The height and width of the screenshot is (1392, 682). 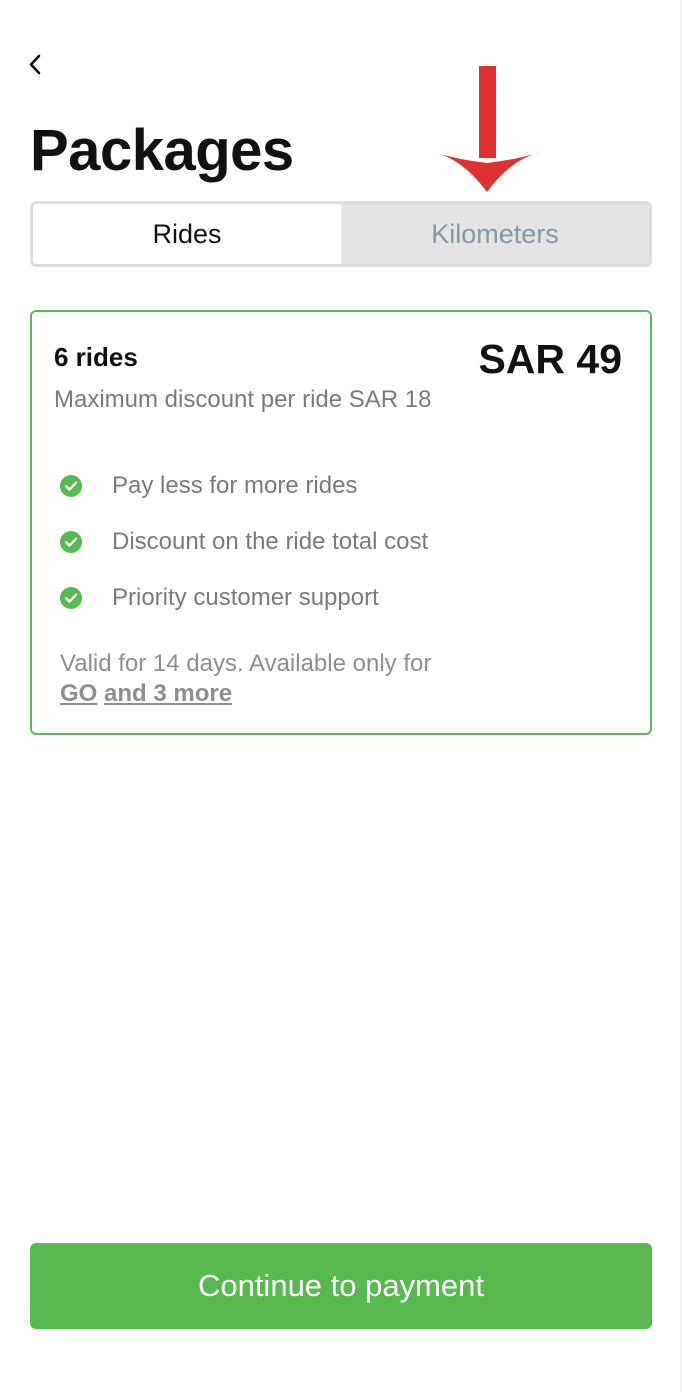 I want to click on package-subtitle: Maximum discount per ride SAR 18, so click(x=243, y=399).